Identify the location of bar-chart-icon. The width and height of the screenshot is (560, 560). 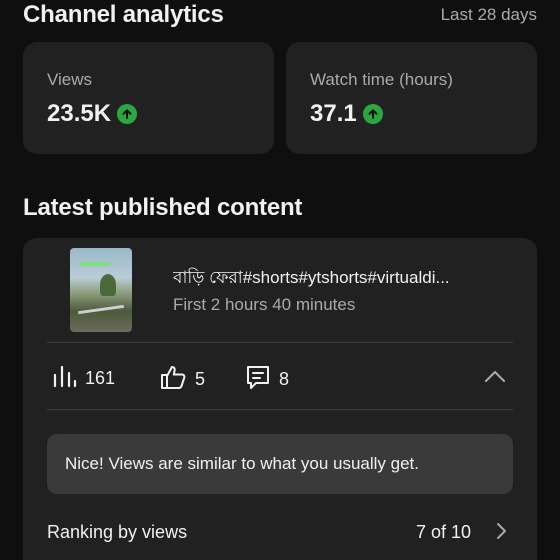
(64, 378).